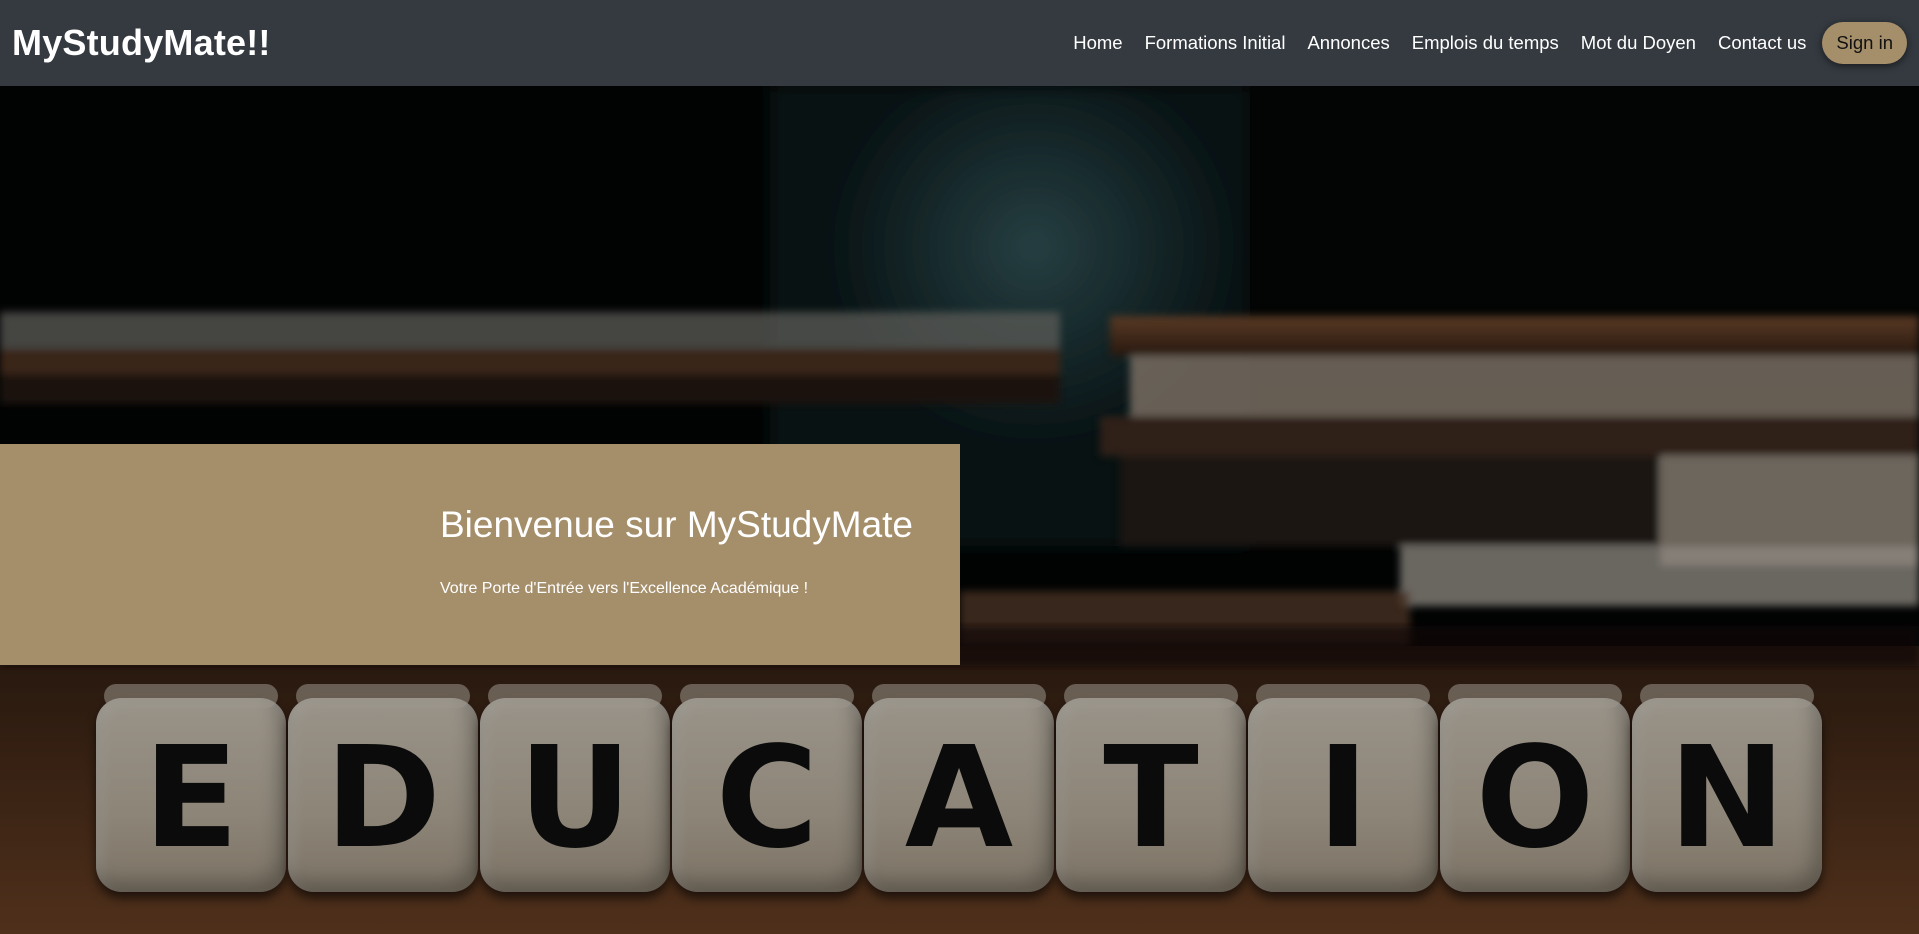  Describe the element at coordinates (677, 524) in the screenshot. I see `hero-title: Bienvenue sur MyStudyMate` at that location.